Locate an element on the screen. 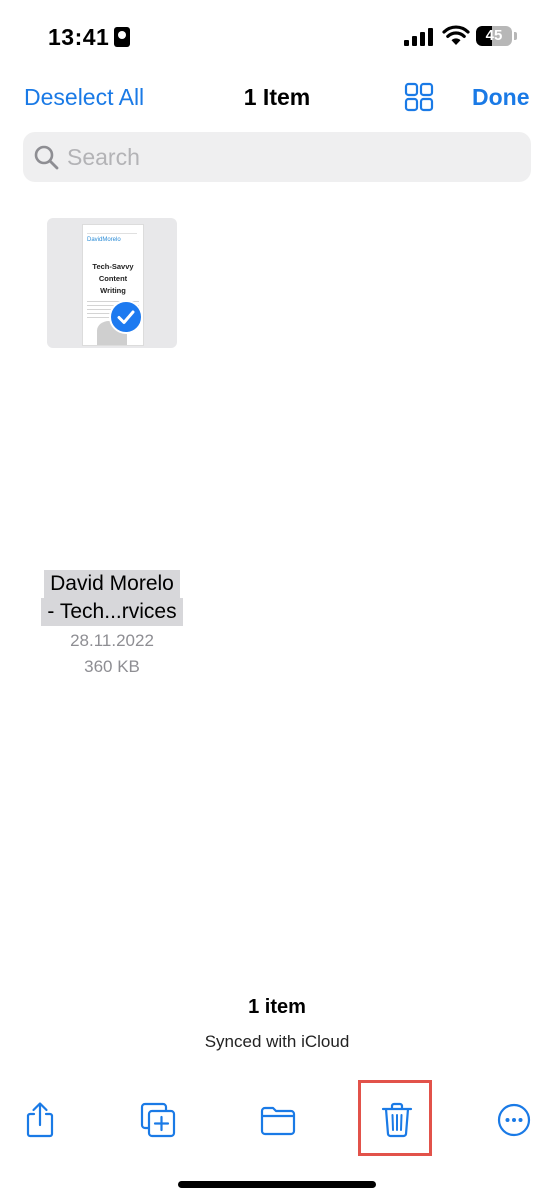 This screenshot has width=554, height=1200. more-button is located at coordinates (514, 1120).